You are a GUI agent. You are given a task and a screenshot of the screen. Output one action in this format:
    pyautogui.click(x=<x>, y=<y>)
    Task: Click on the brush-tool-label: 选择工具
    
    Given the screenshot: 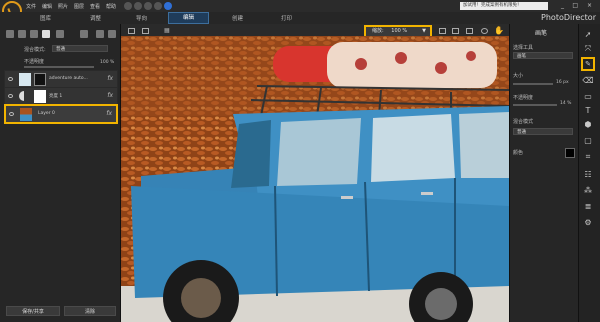 What is the action you would take?
    pyautogui.click(x=523, y=48)
    